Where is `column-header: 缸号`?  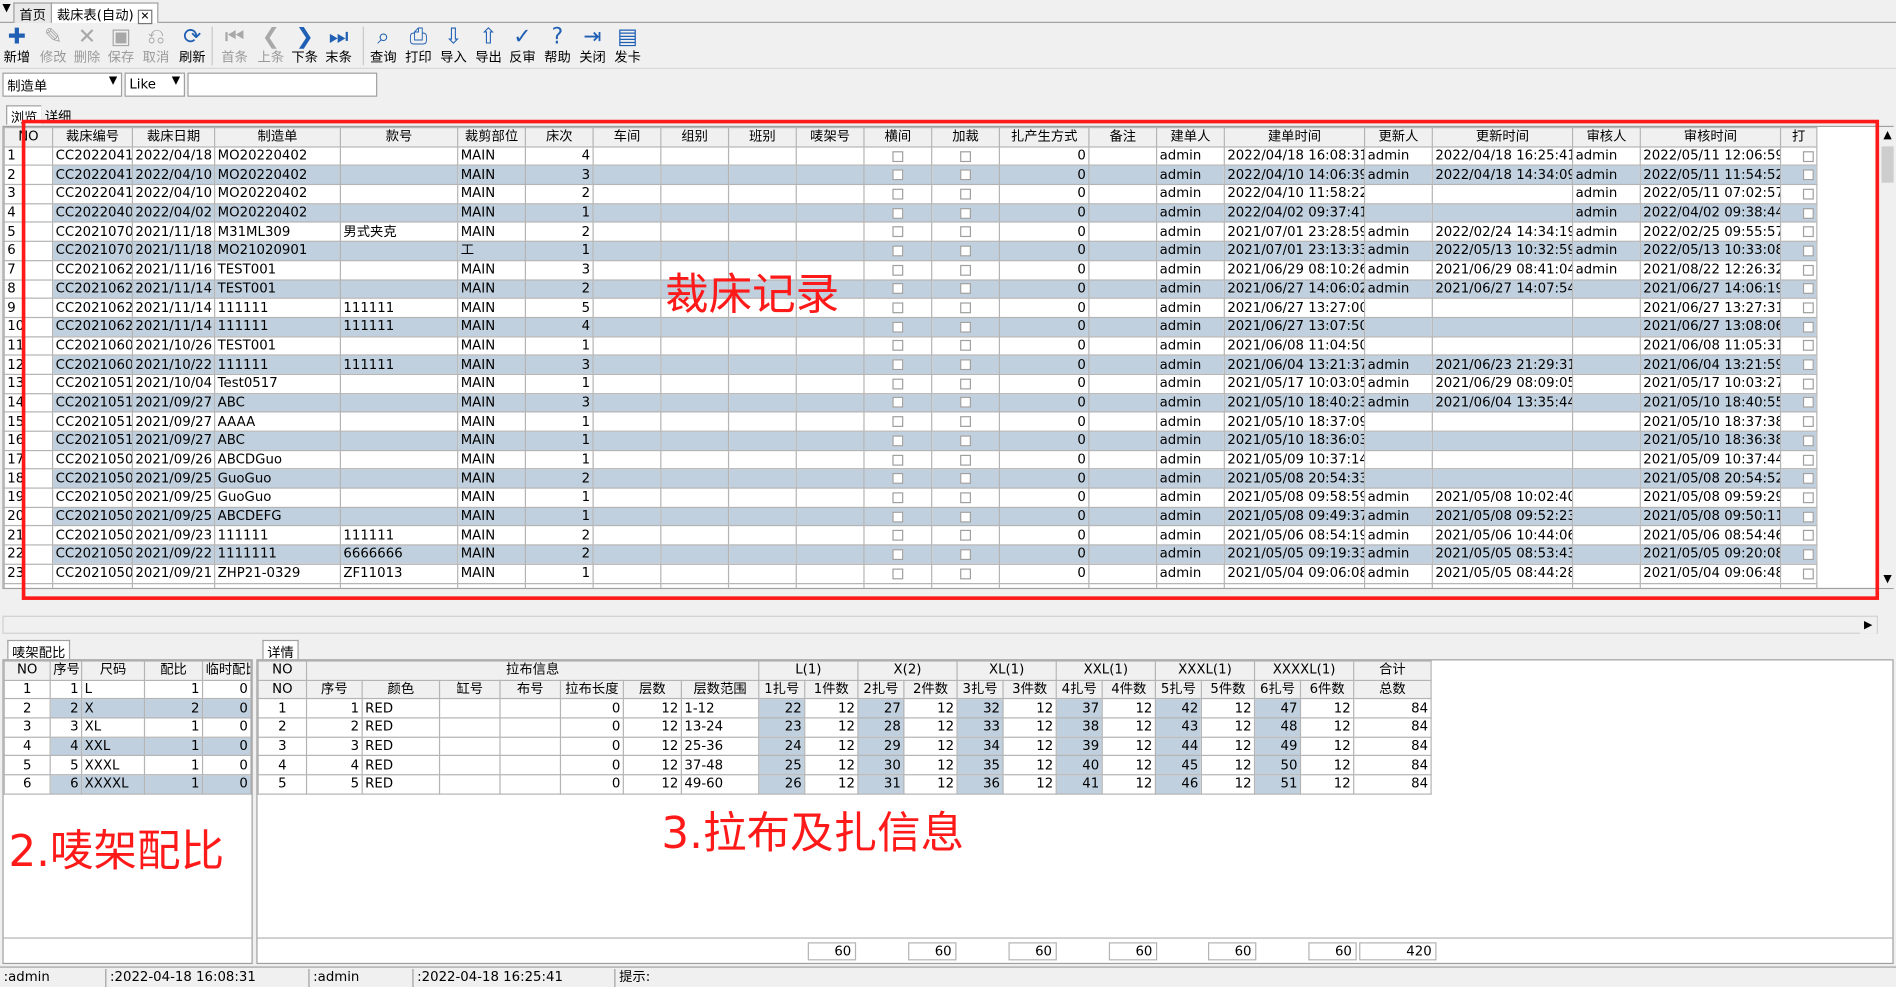
column-header: 缸号 is located at coordinates (469, 689).